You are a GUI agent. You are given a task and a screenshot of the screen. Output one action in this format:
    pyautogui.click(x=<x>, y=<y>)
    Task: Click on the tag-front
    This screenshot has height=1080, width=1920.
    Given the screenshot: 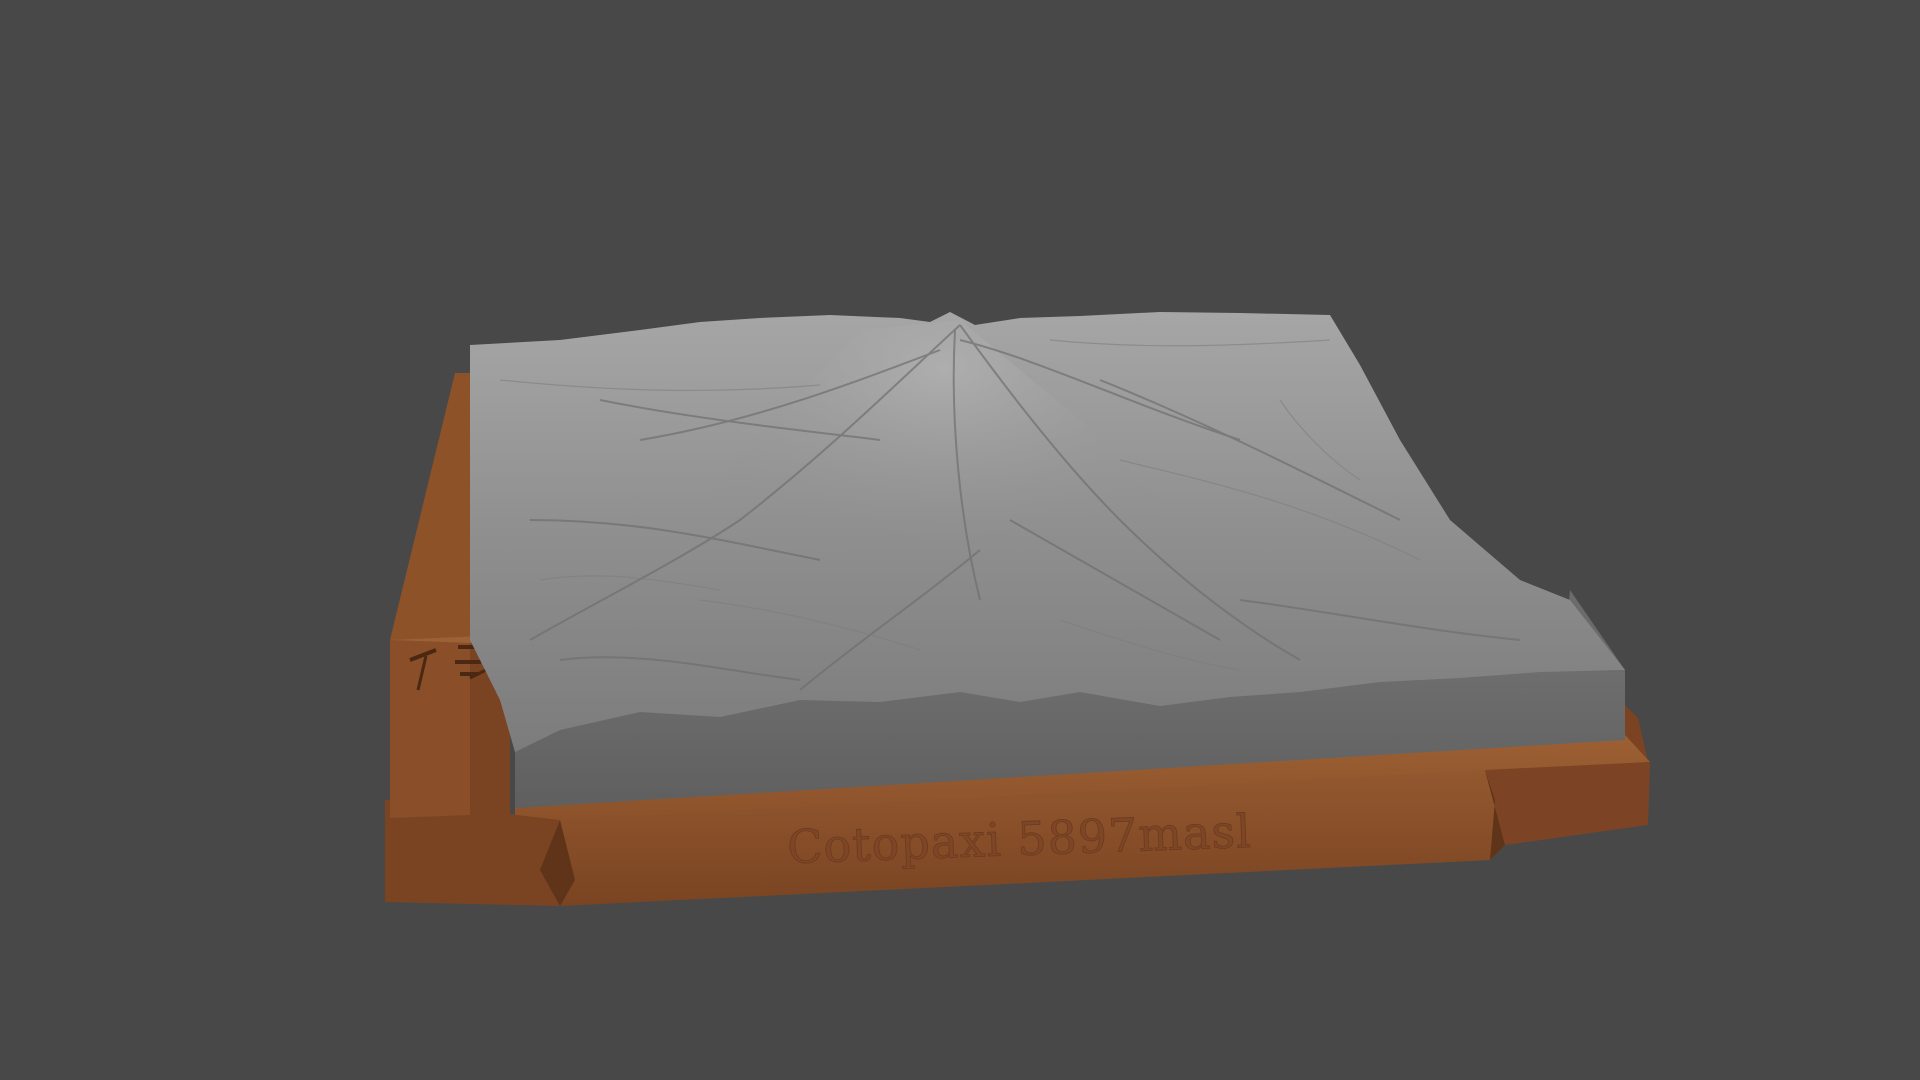 What is the action you would take?
    pyautogui.click(x=430, y=729)
    